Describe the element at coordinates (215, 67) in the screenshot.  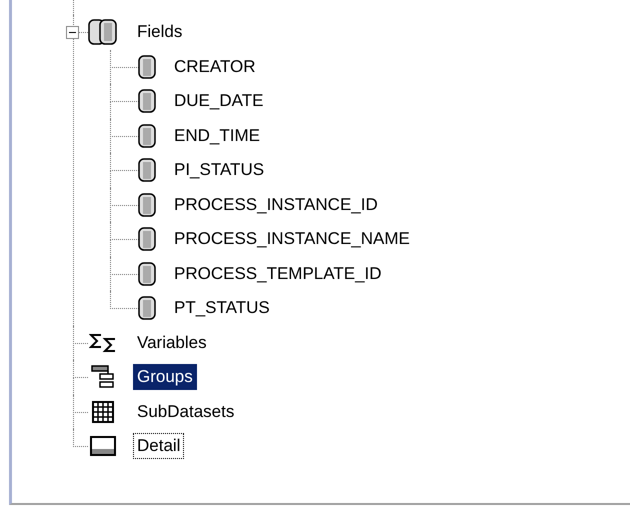
I see `tree-item: CREATOR` at that location.